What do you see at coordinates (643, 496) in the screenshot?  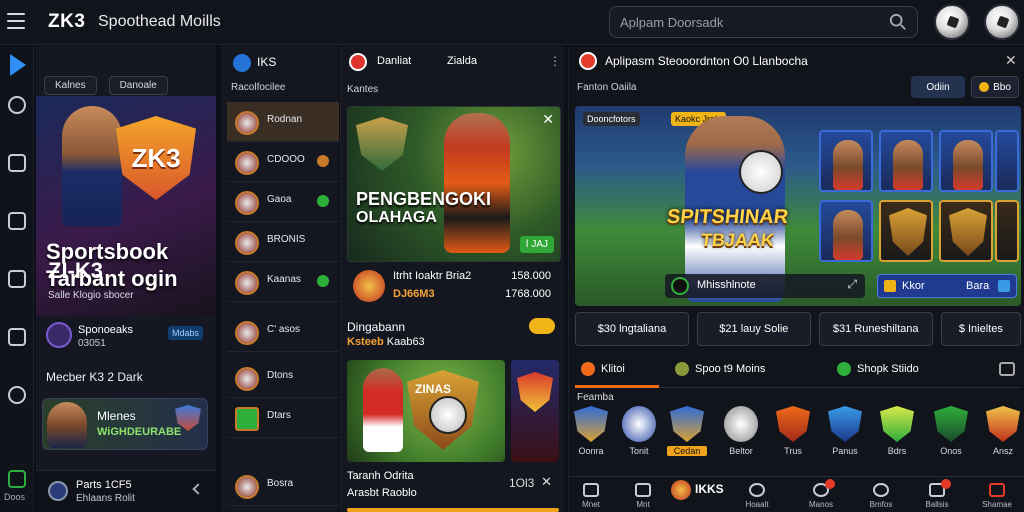 I see `nav-item: Mnt` at bounding box center [643, 496].